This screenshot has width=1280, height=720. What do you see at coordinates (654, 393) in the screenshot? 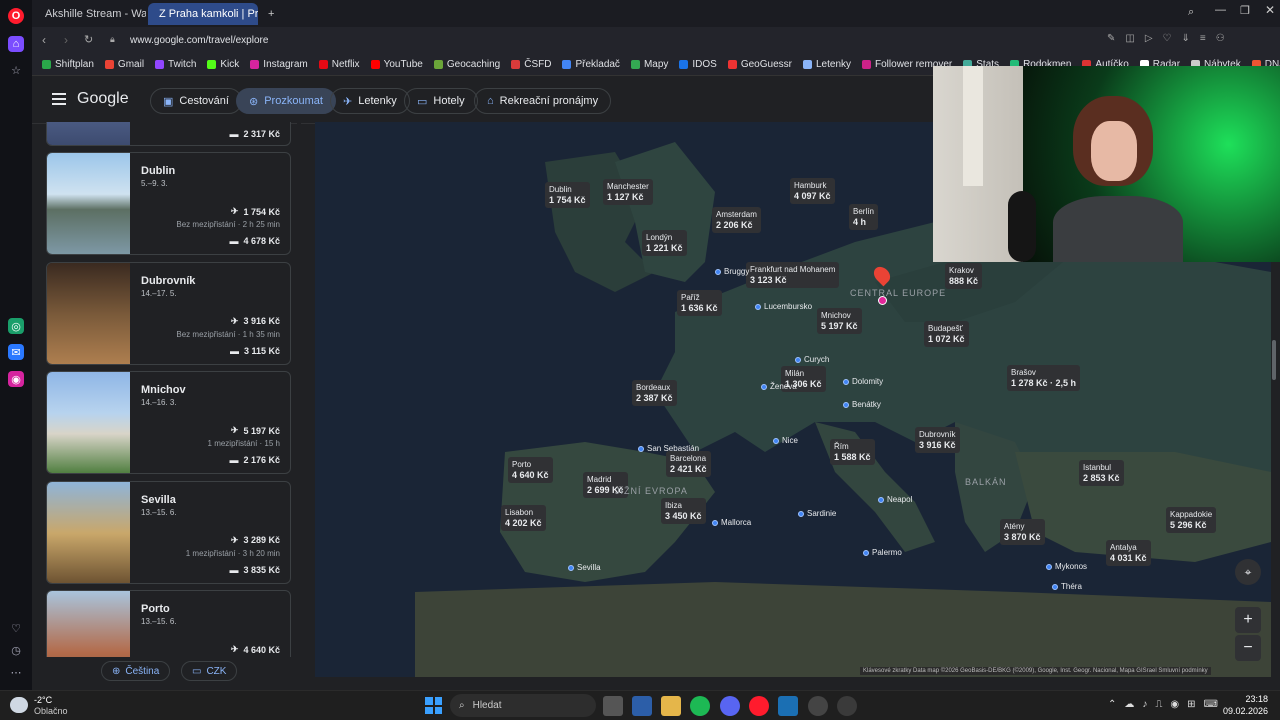
I see `map-price-label: Bordeaux 2 387 Kč` at bounding box center [654, 393].